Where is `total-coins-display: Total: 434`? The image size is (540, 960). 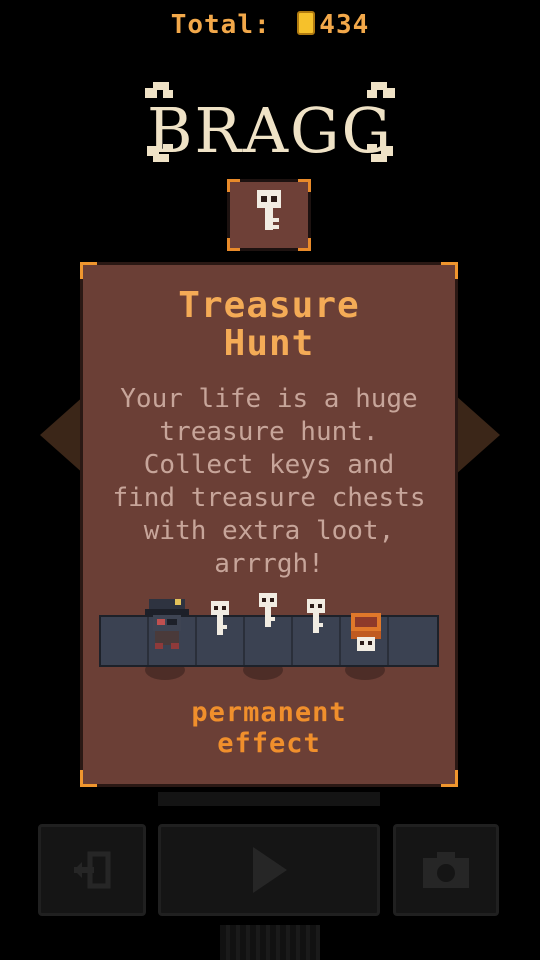
total-coins-display: Total: 434 is located at coordinates (270, 25).